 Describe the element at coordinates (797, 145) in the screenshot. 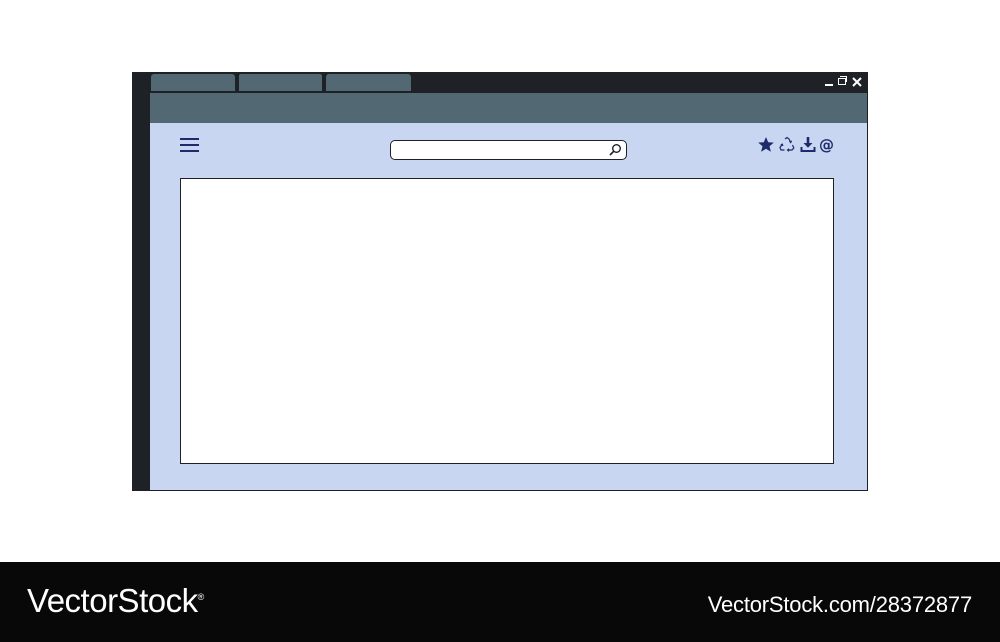

I see `toolbar-actions: @` at that location.